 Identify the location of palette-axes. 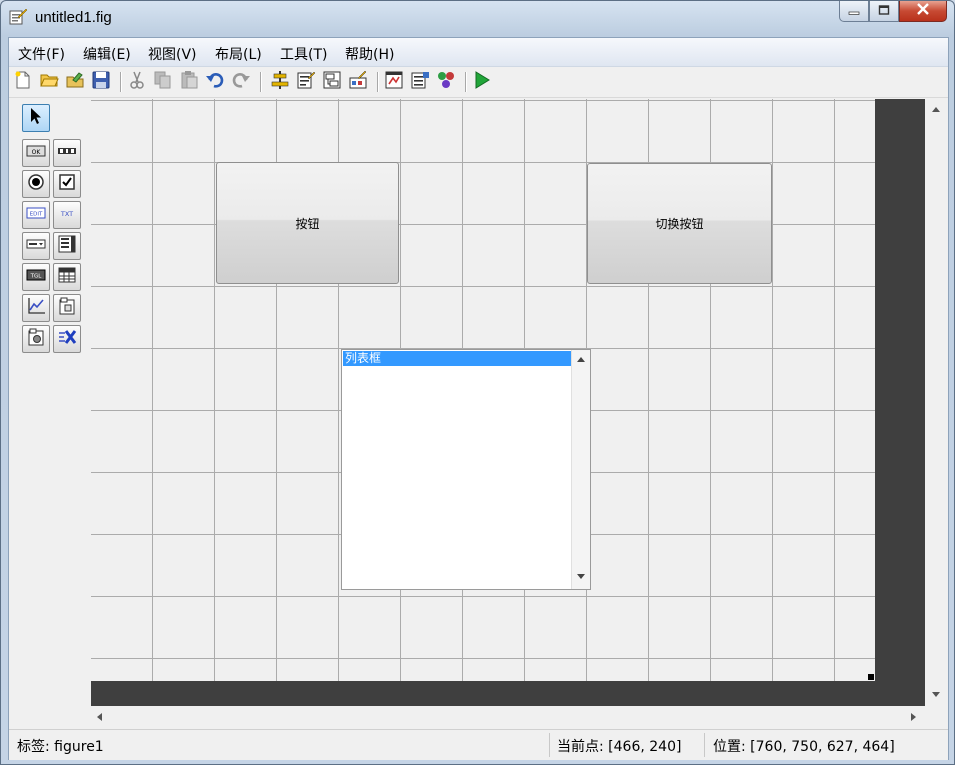
(36, 308).